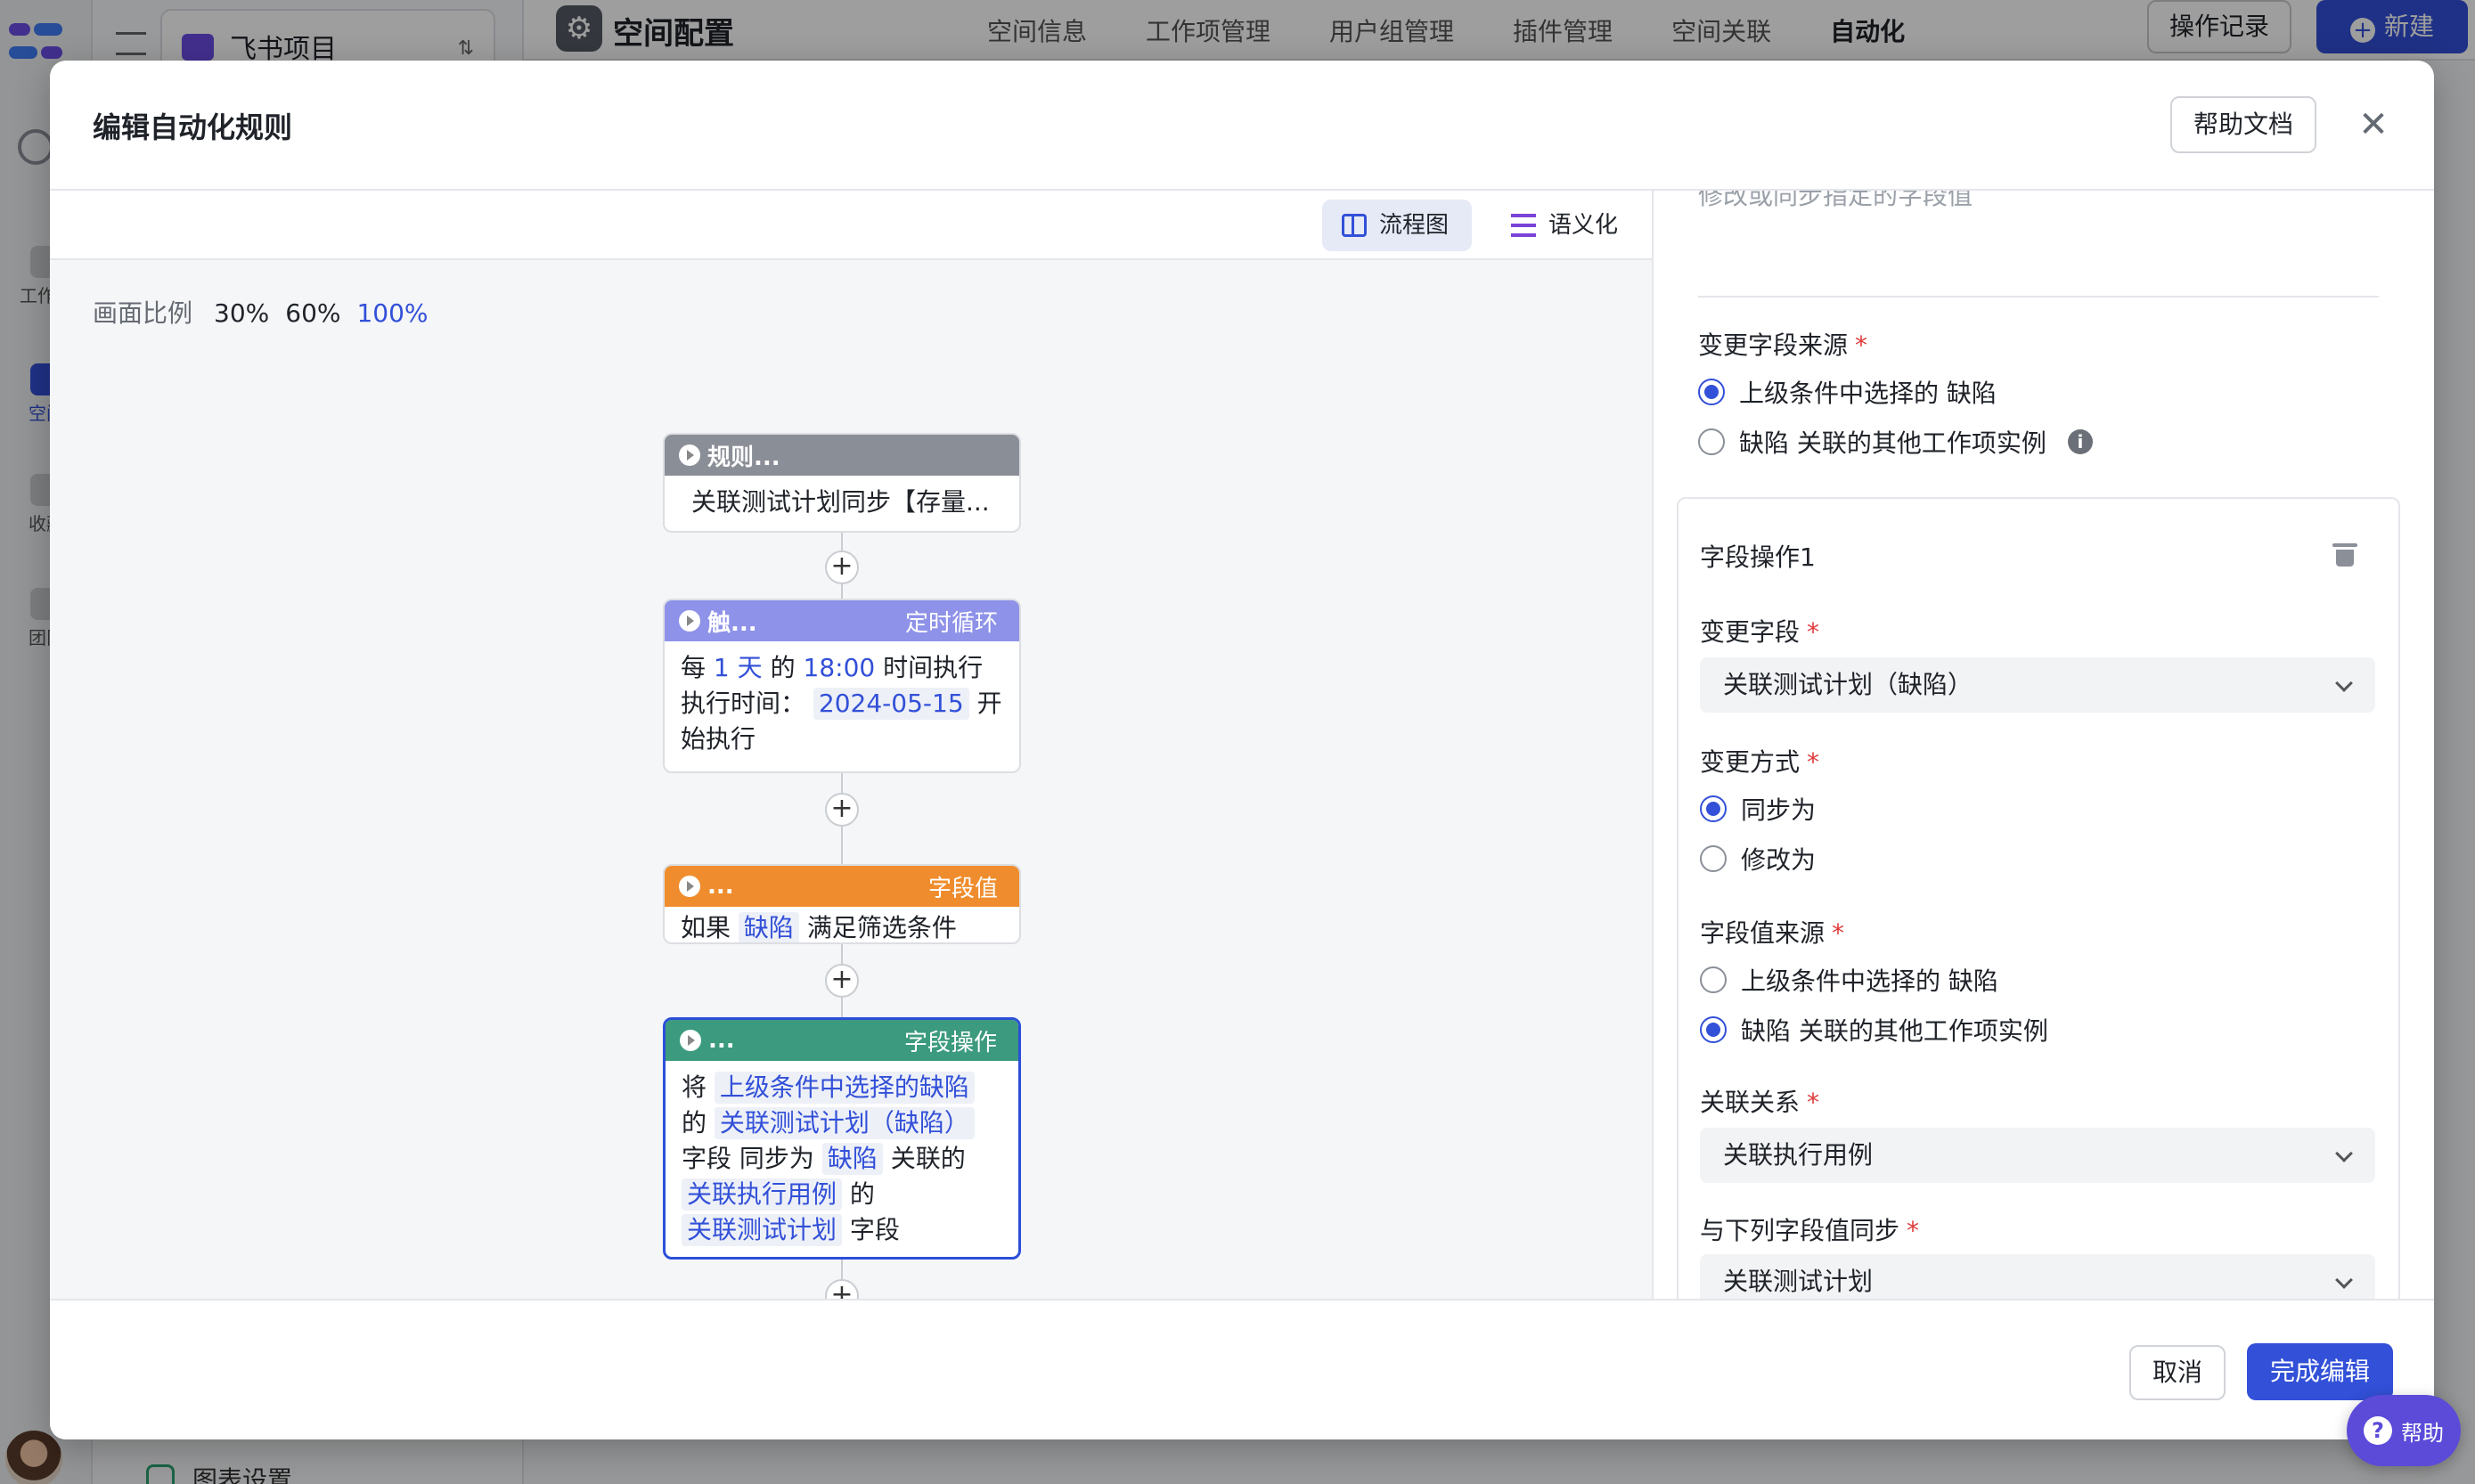  Describe the element at coordinates (241, 313) in the screenshot. I see `zoom-30: 30%` at that location.